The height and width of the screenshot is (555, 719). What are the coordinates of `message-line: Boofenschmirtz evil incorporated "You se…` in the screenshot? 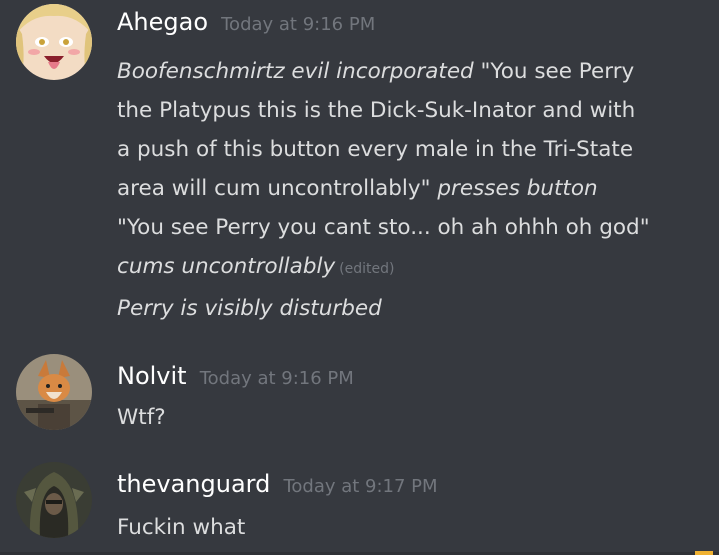 It's located at (412, 71).